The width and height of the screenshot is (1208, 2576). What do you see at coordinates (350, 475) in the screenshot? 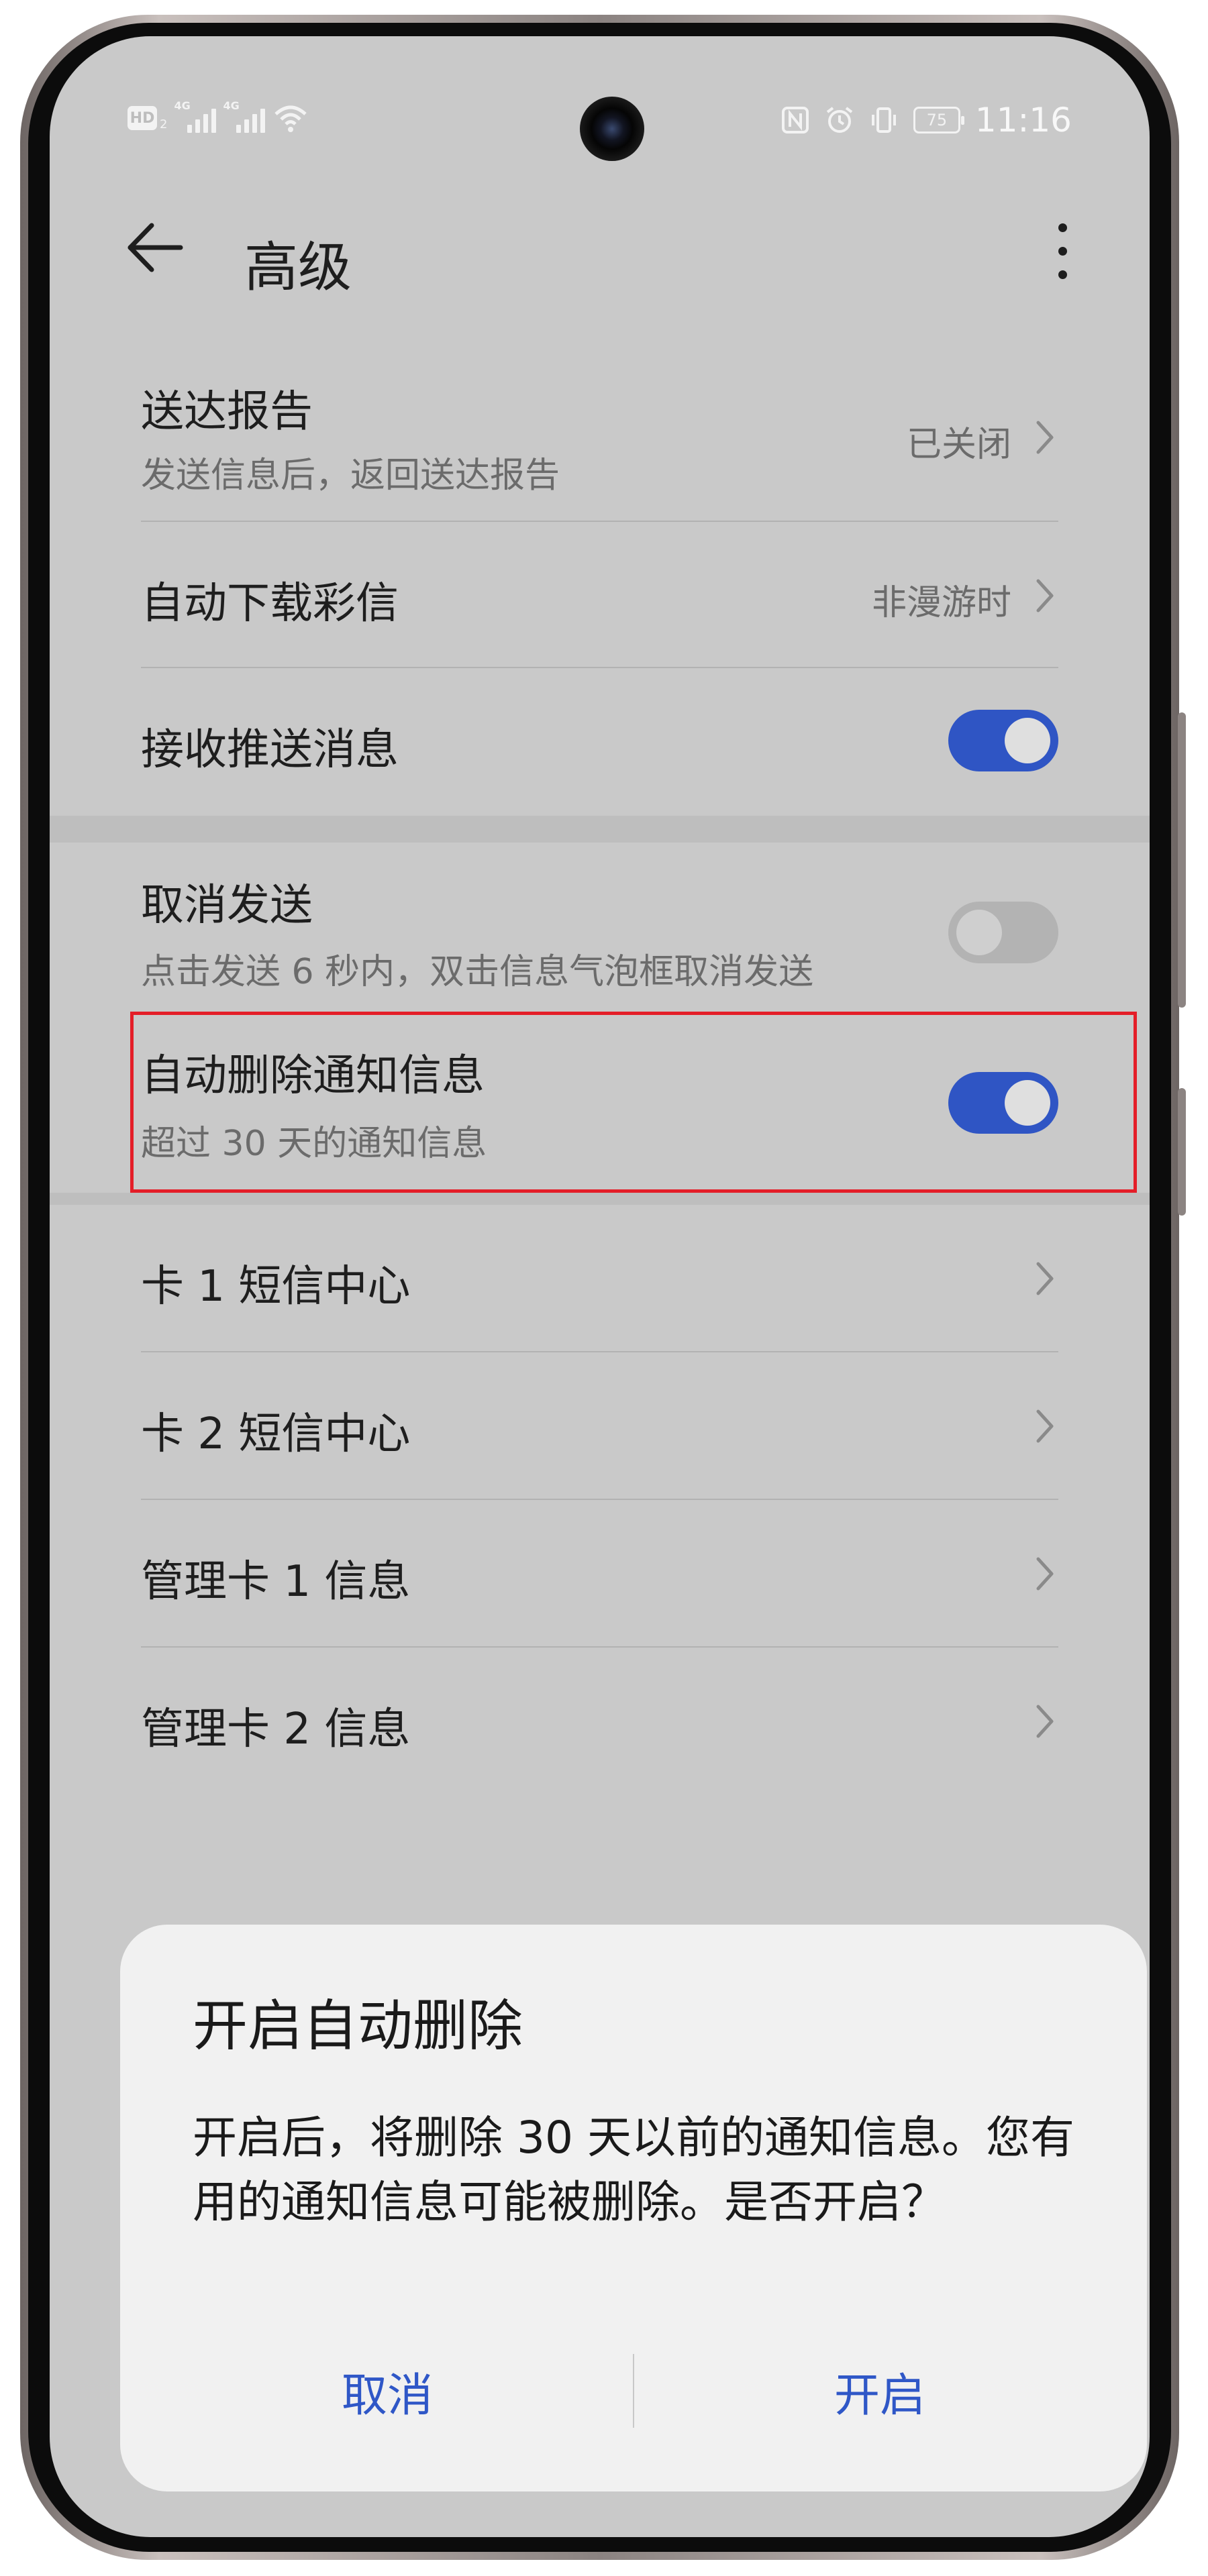
I see `setting-subtitle: 发送信息后，返回送达报告` at bounding box center [350, 475].